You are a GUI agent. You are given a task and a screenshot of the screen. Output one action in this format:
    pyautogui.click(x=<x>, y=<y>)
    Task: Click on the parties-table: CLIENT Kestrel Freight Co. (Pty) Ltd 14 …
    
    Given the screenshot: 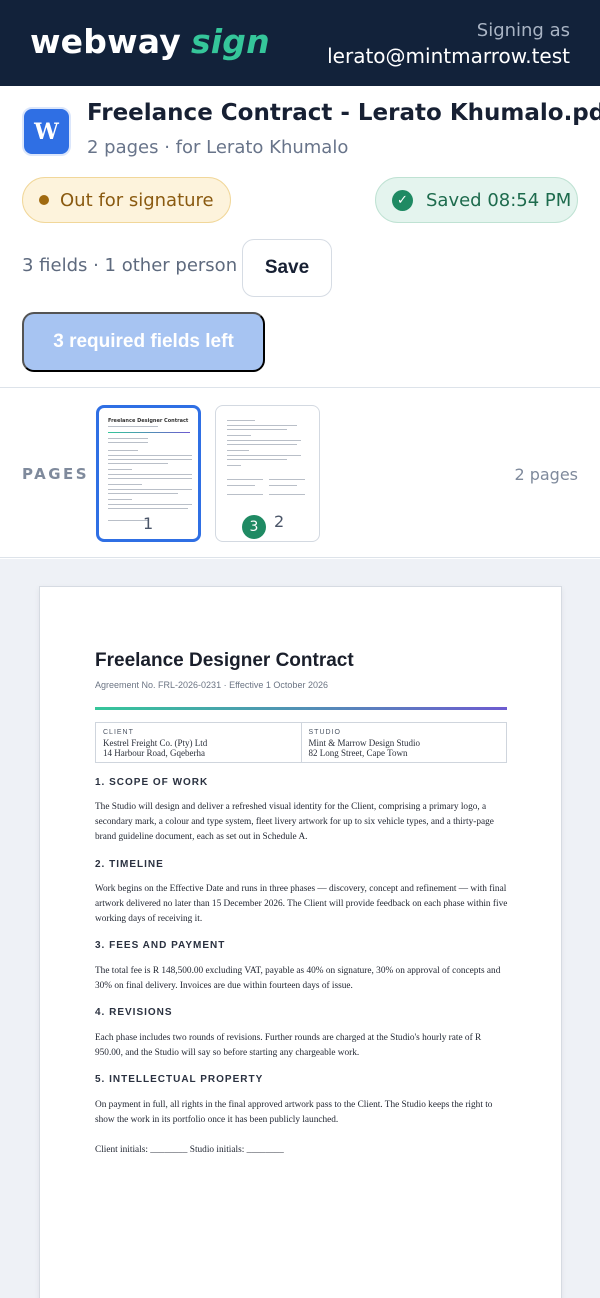 What is the action you would take?
    pyautogui.click(x=301, y=742)
    